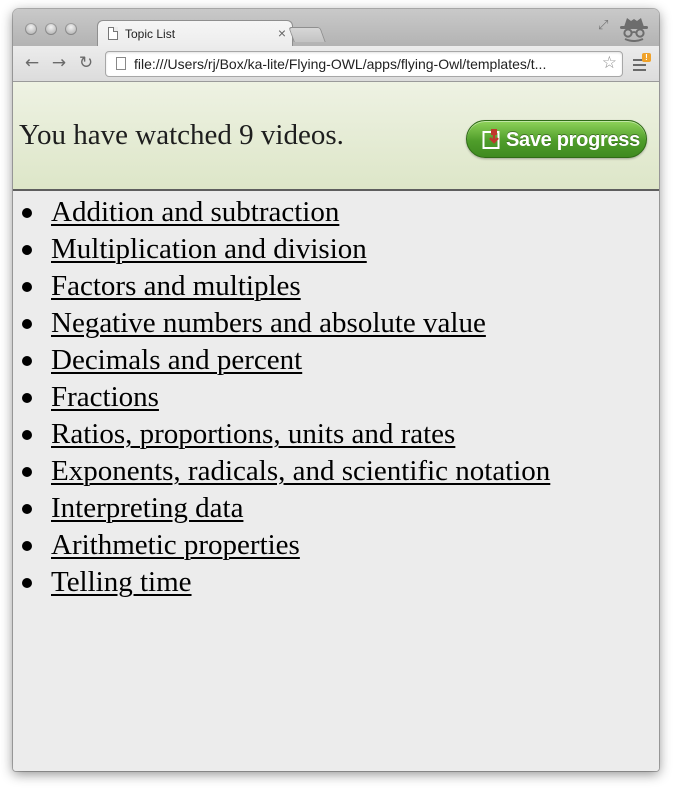 This screenshot has width=679, height=793. What do you see at coordinates (86, 63) in the screenshot?
I see `reload-button: ↻` at bounding box center [86, 63].